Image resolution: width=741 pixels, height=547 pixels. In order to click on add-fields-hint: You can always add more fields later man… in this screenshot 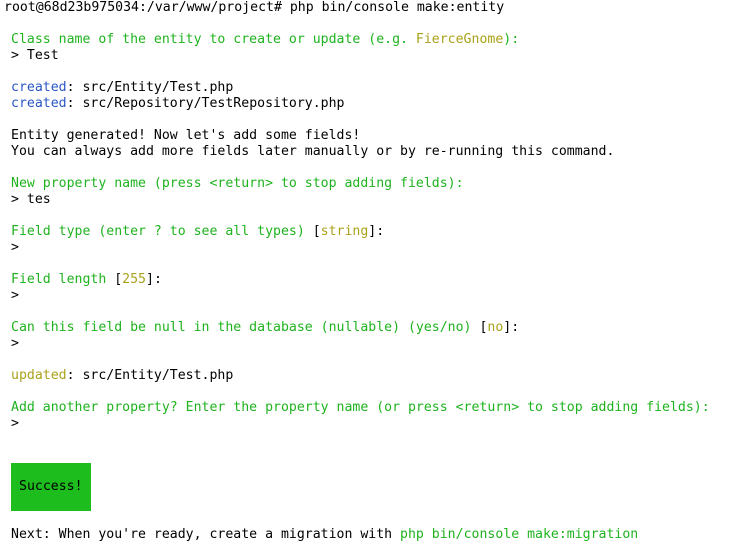, I will do `click(313, 151)`.